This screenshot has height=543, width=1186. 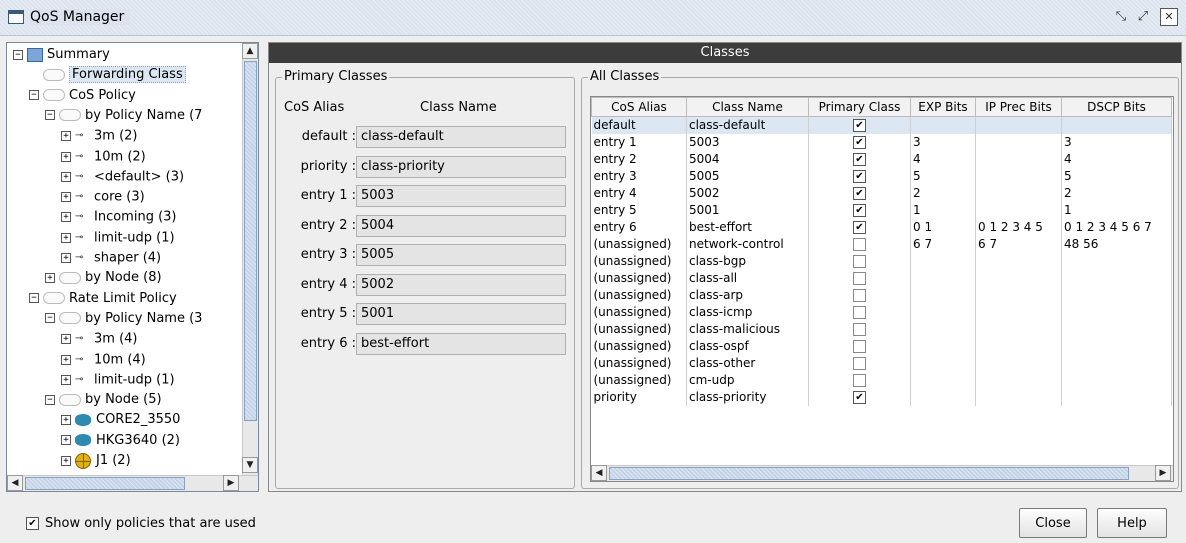 I want to click on table-row: default class-default ✔, so click(x=881, y=125).